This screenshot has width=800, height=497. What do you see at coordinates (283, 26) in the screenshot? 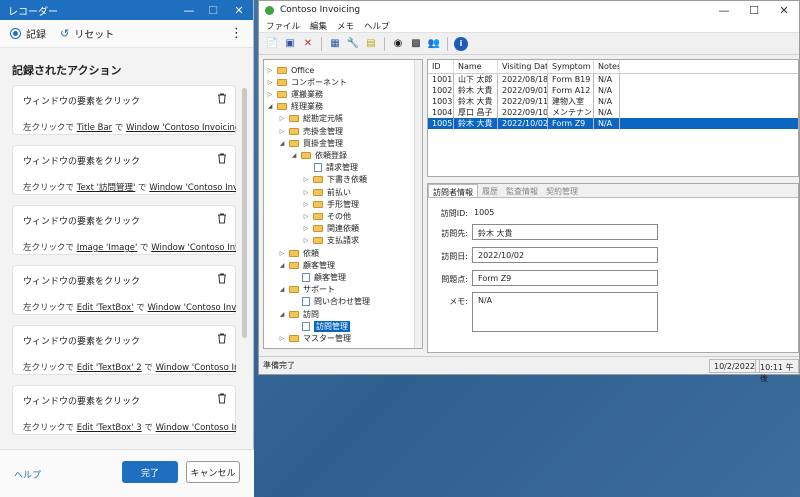
I see `menu-file: ファイル` at bounding box center [283, 26].